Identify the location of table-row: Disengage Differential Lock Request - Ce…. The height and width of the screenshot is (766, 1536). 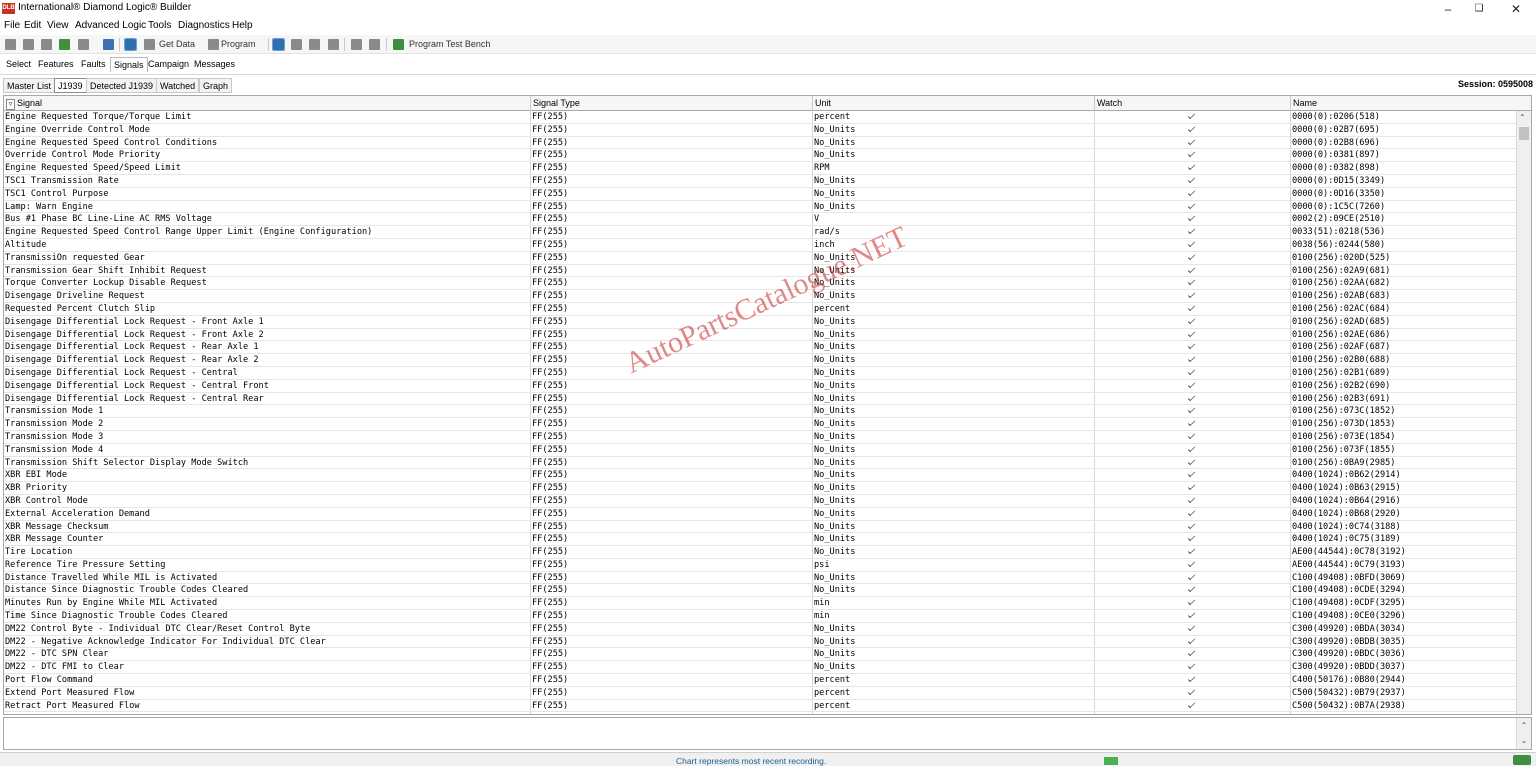
(760, 386).